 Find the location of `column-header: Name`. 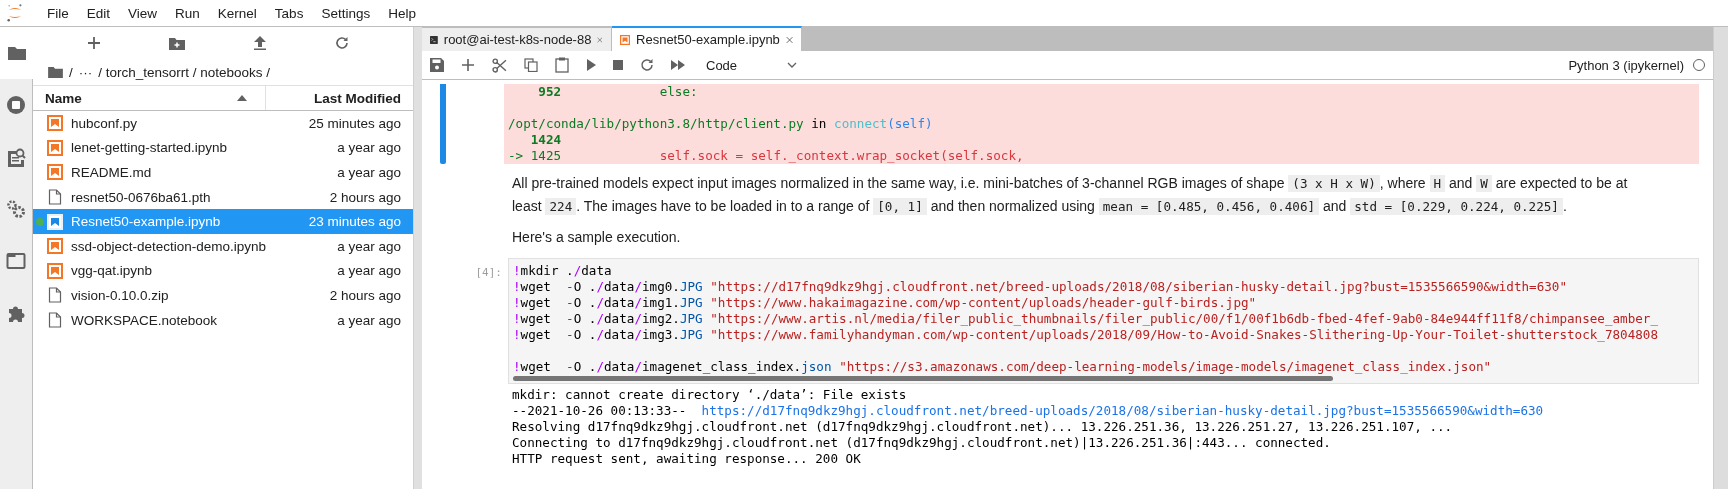

column-header: Name is located at coordinates (149, 98).